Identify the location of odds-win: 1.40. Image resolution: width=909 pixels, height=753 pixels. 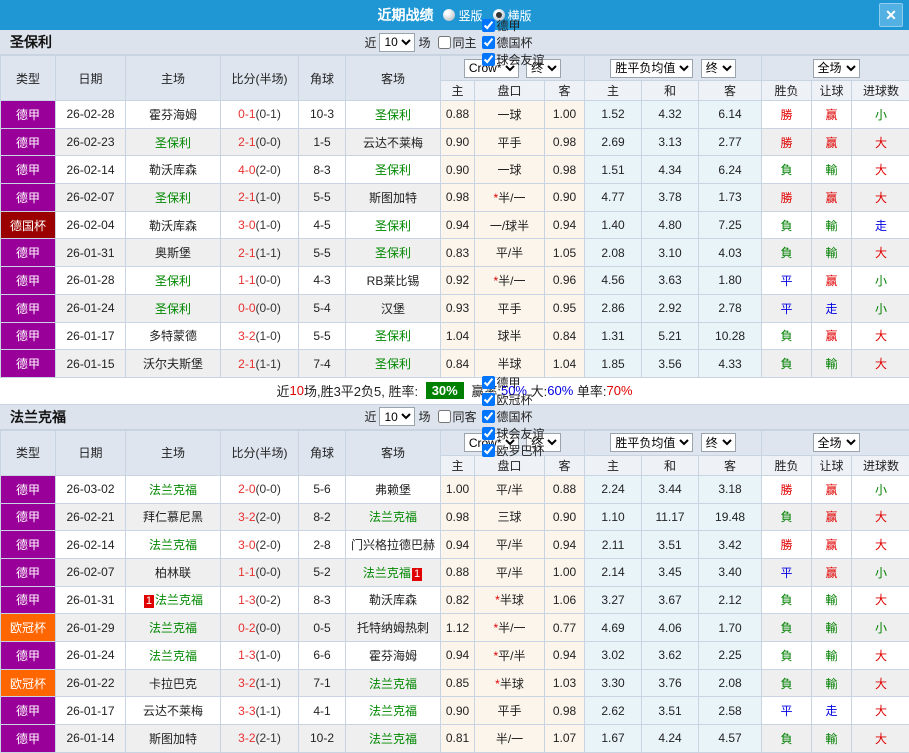
(613, 225).